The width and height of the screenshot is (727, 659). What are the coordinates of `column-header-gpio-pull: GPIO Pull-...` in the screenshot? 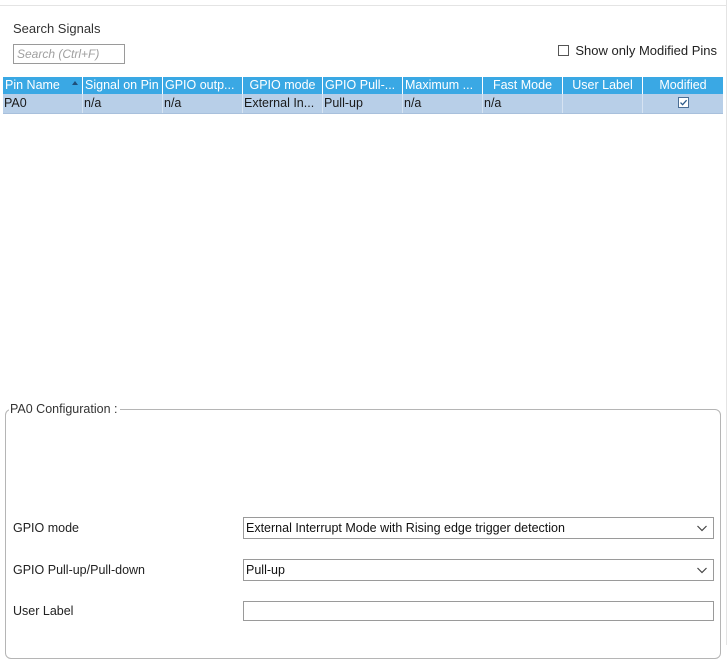 It's located at (363, 85).